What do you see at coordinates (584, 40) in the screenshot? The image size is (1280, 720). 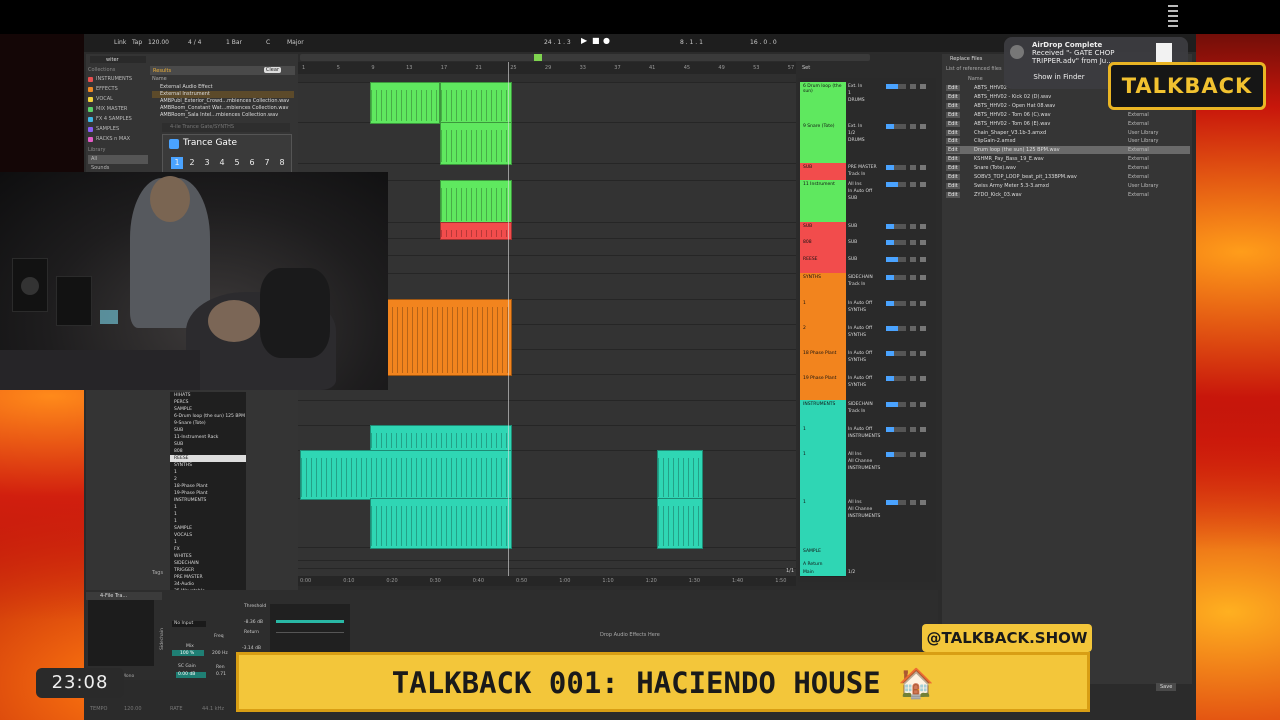 I see `play-icon: ▶` at bounding box center [584, 40].